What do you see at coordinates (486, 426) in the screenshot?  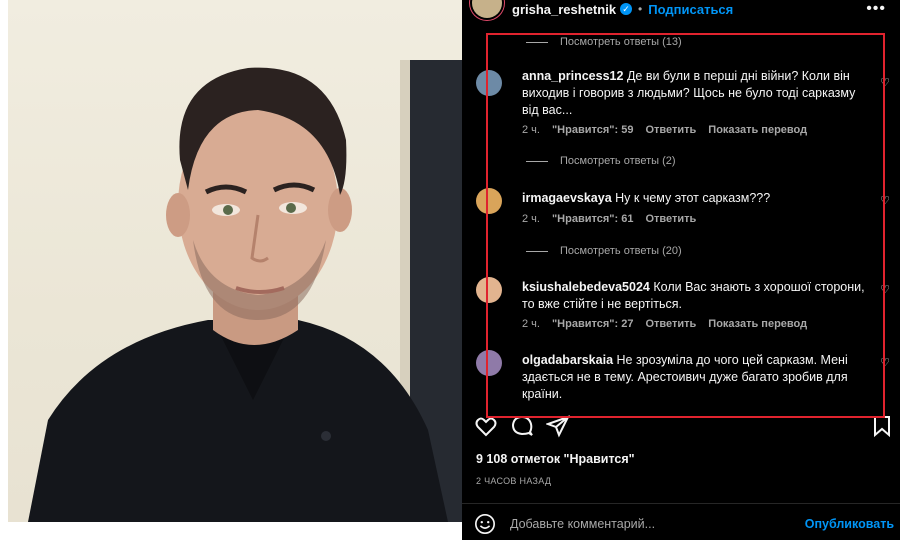 I see `like-heart-icon` at bounding box center [486, 426].